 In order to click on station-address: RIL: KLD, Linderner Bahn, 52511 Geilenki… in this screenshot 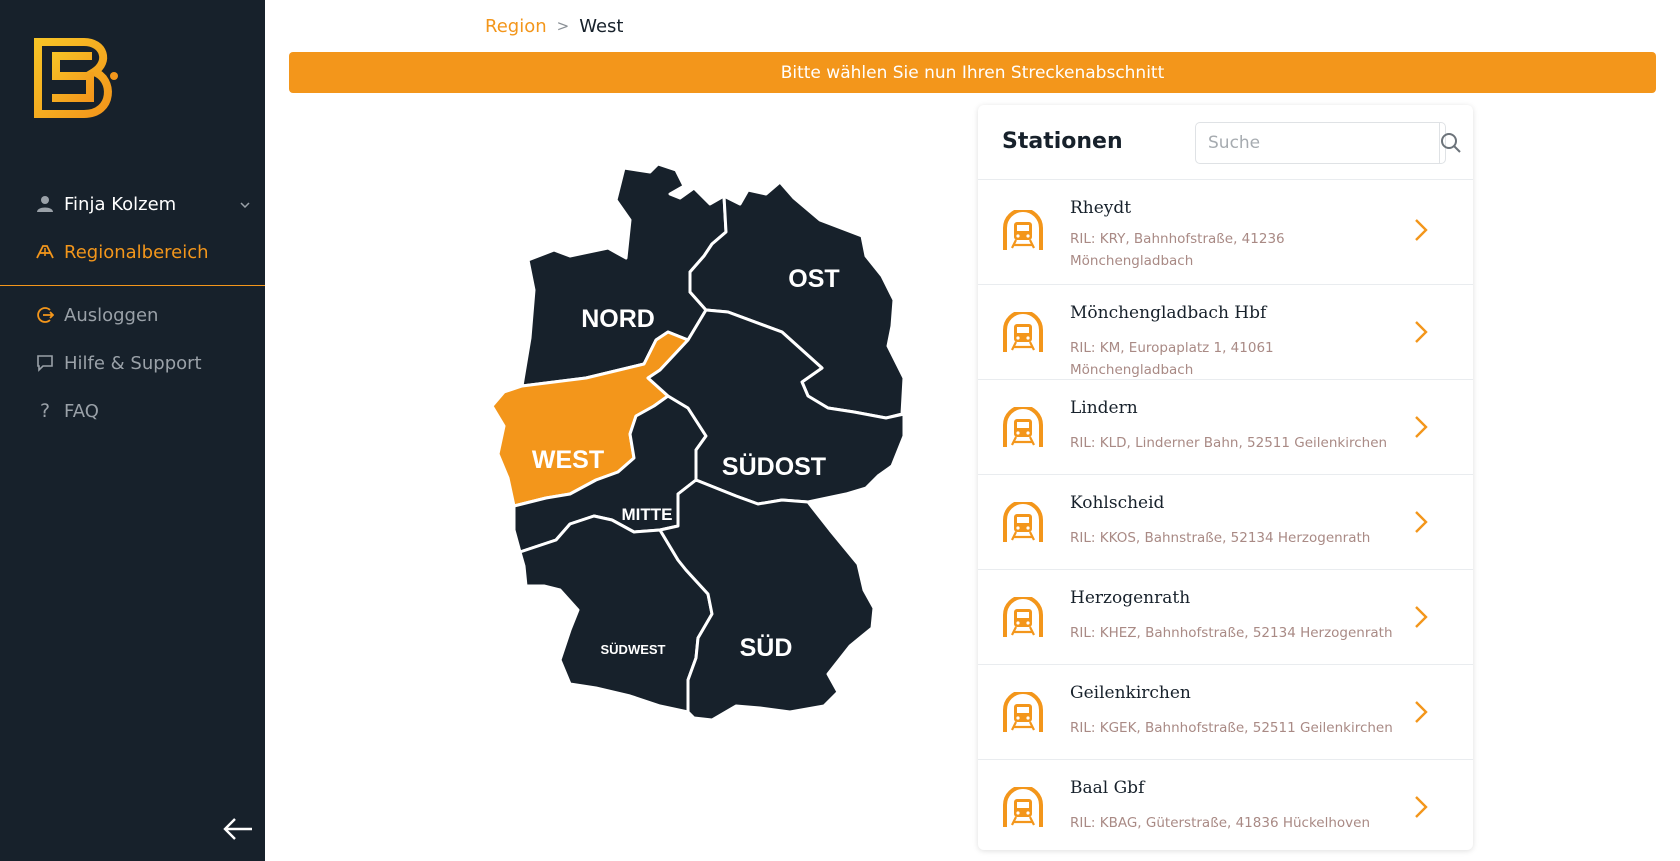, I will do `click(1229, 443)`.